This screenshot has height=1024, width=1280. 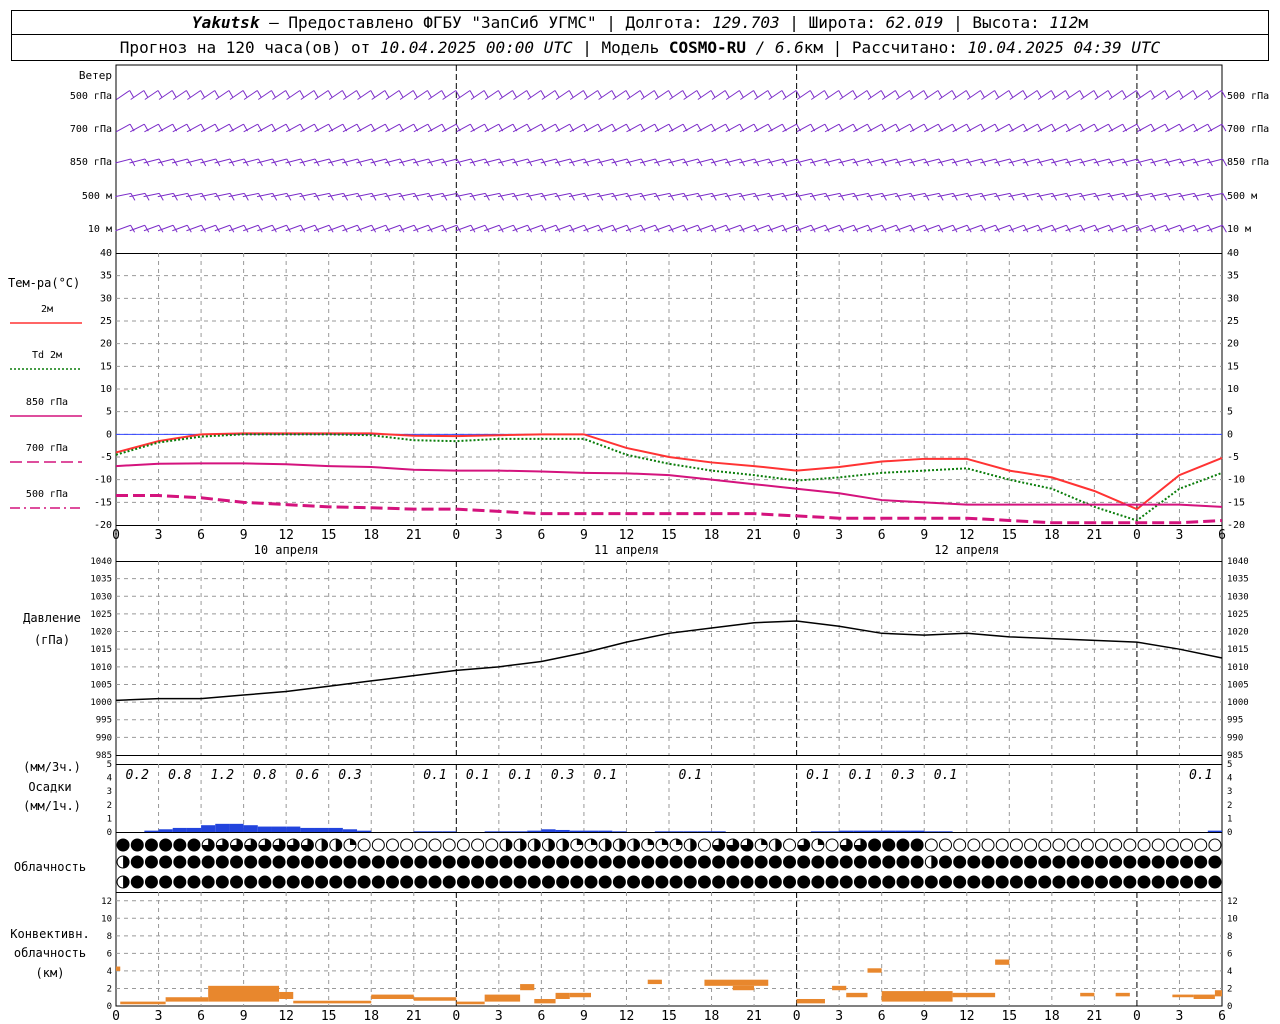 What do you see at coordinates (1229, 765) in the screenshot?
I see `prec-tick-right: 5` at bounding box center [1229, 765].